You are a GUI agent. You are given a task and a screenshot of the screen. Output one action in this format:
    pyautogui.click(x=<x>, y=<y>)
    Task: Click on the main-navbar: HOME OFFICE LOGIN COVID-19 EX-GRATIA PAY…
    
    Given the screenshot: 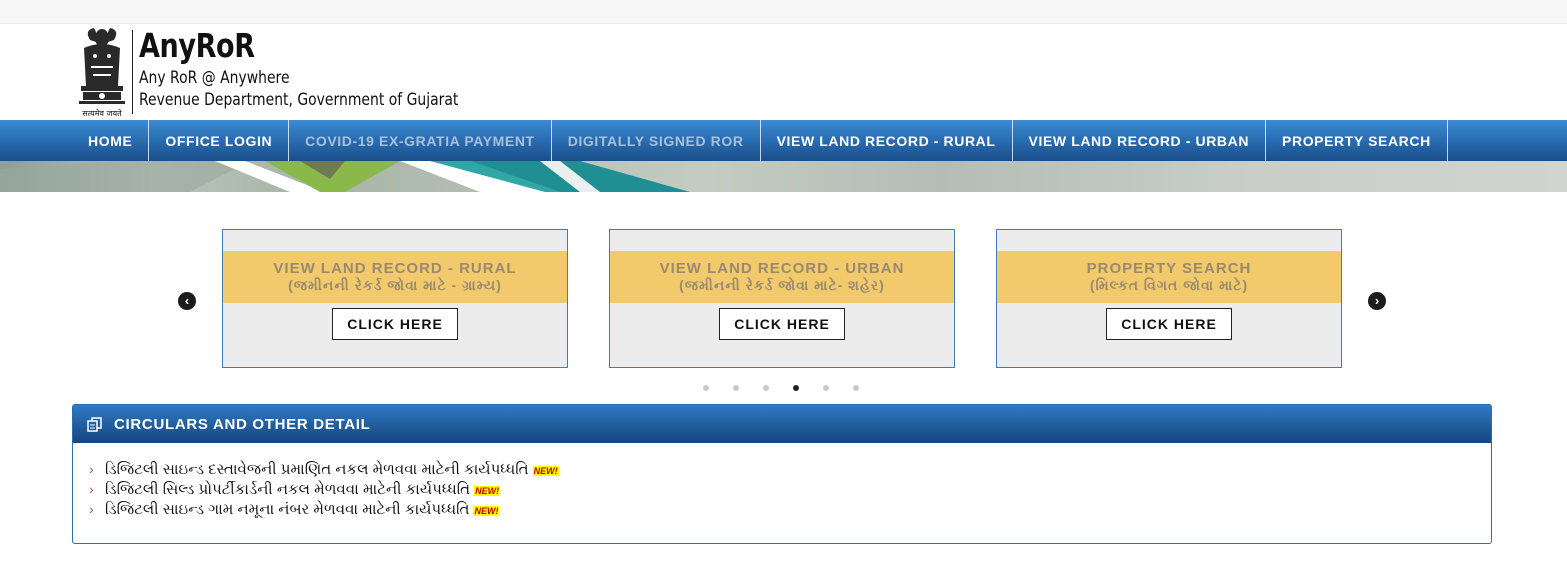 What is the action you would take?
    pyautogui.click(x=783, y=140)
    